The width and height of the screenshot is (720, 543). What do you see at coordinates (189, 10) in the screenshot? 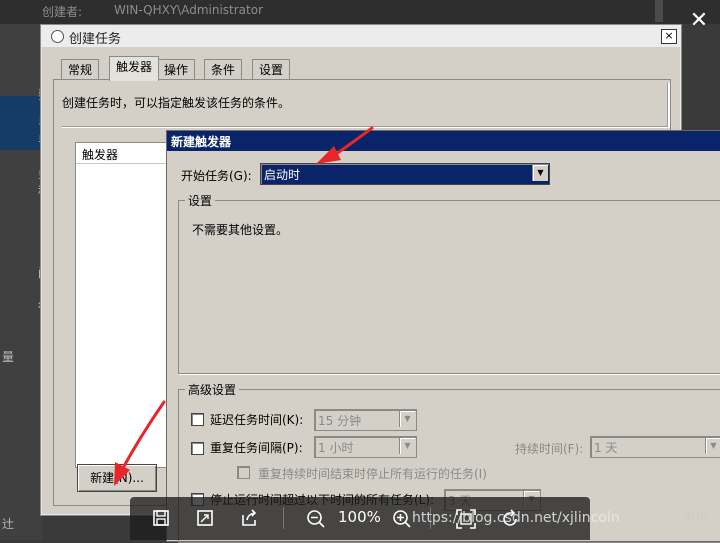
I see `creator-value: WIN-QHXY\Administrator` at bounding box center [189, 10].